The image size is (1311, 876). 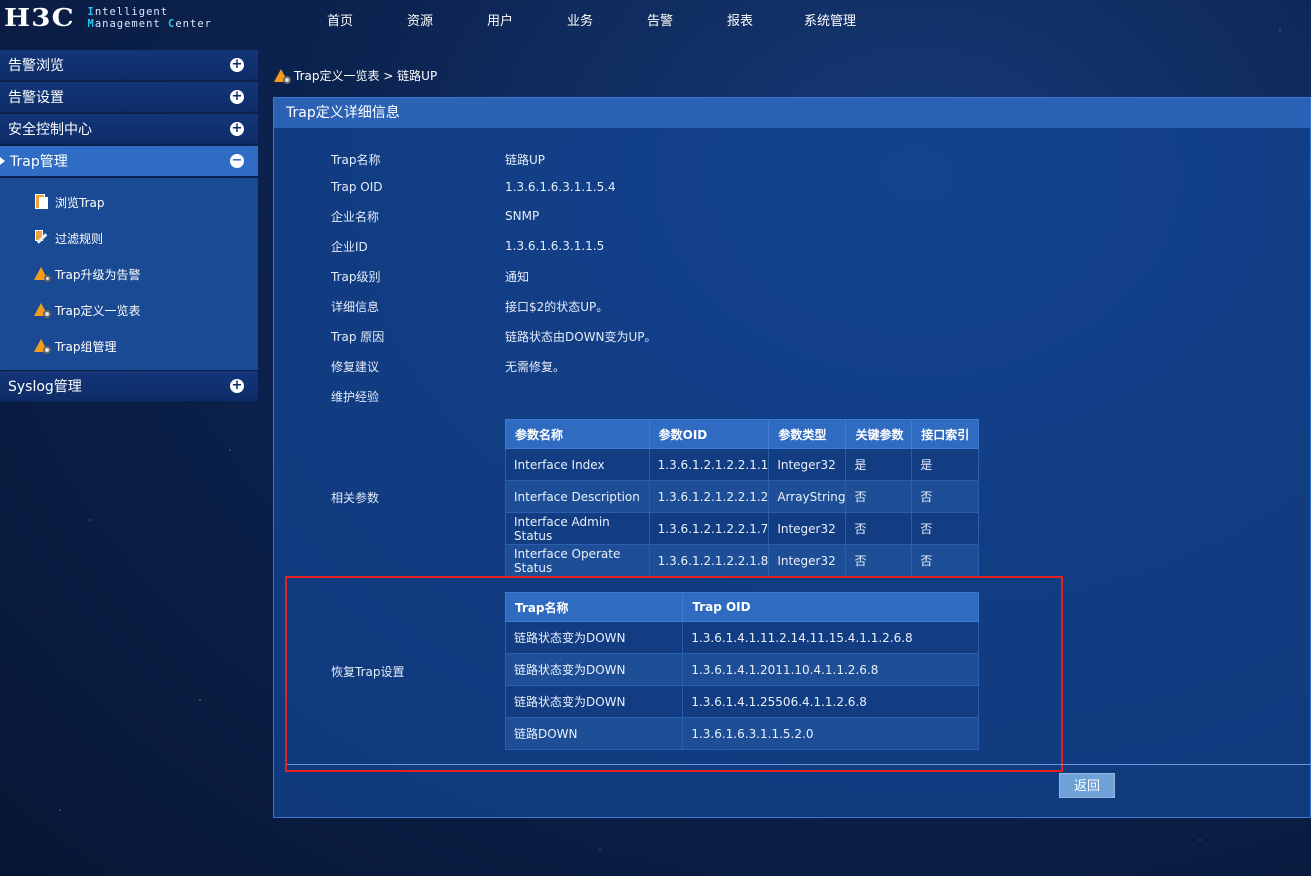 I want to click on field-label: 详细信息, so click(x=355, y=306).